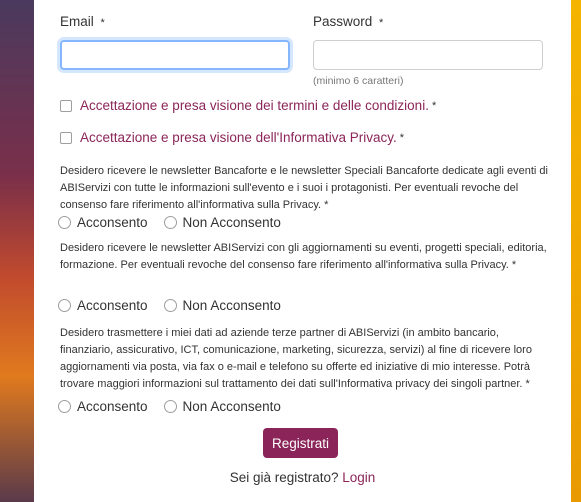 The width and height of the screenshot is (581, 502). I want to click on privacy-checkbox, so click(66, 137).